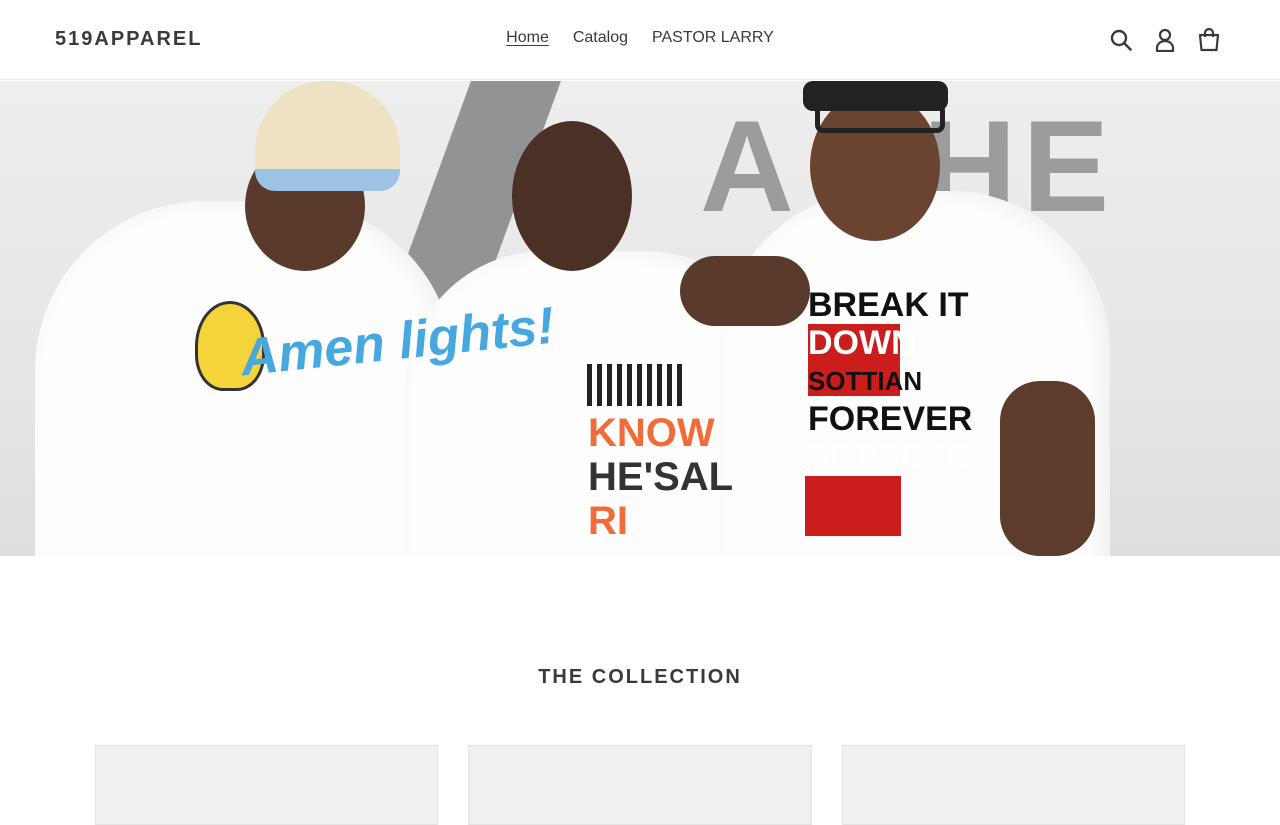 The width and height of the screenshot is (1280, 825). What do you see at coordinates (640, 677) in the screenshot?
I see `collection-title: THE COLLECTION` at bounding box center [640, 677].